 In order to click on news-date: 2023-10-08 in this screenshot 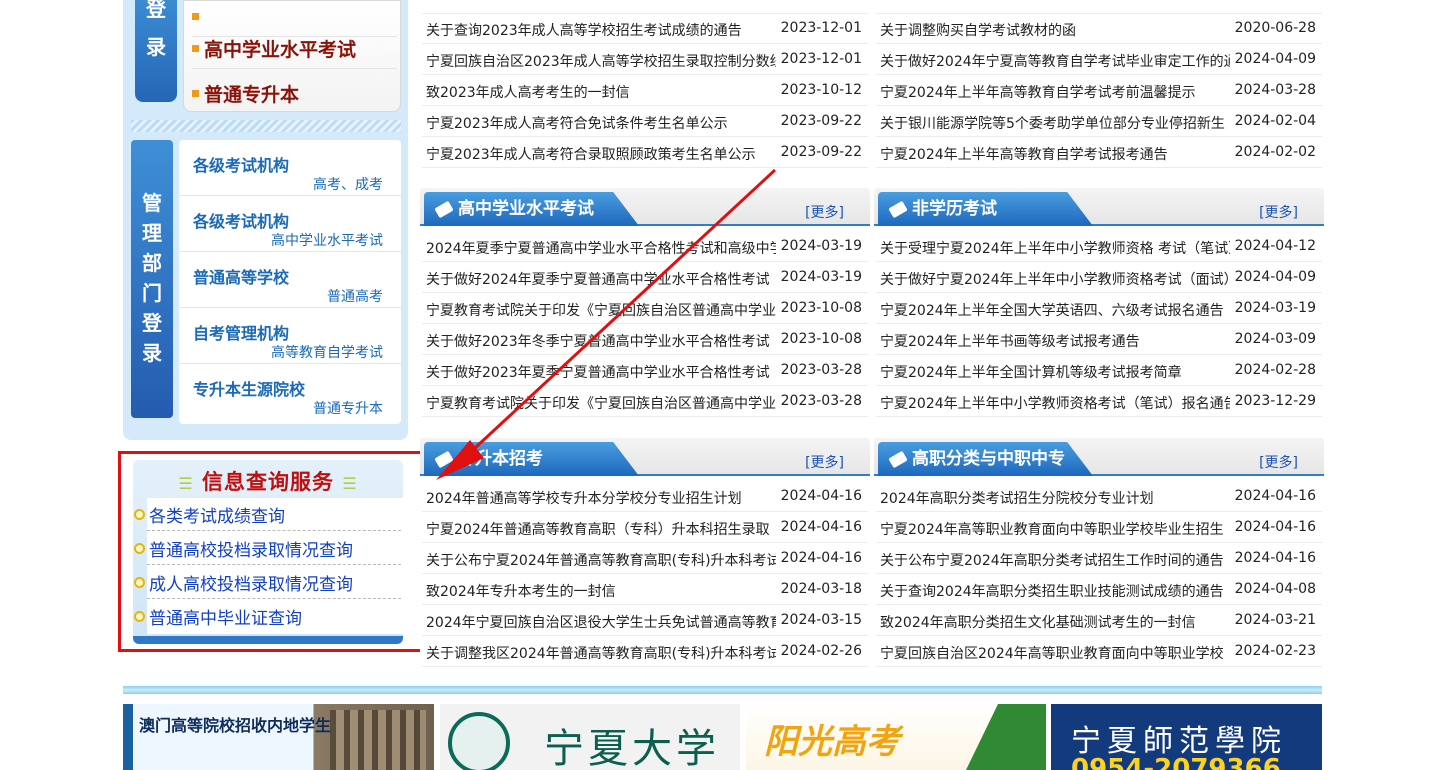, I will do `click(821, 339)`.